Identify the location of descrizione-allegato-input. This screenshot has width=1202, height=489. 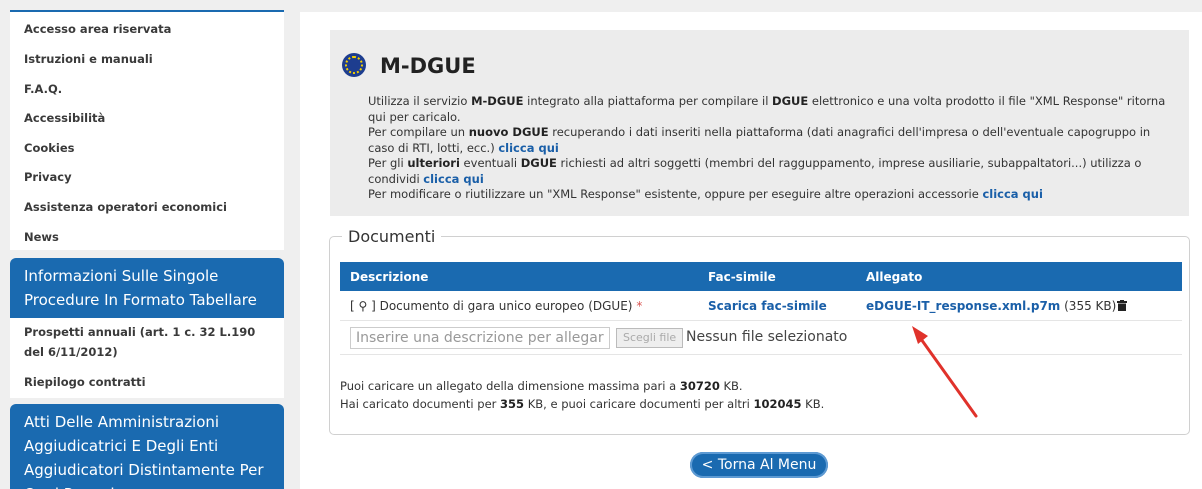
(480, 338).